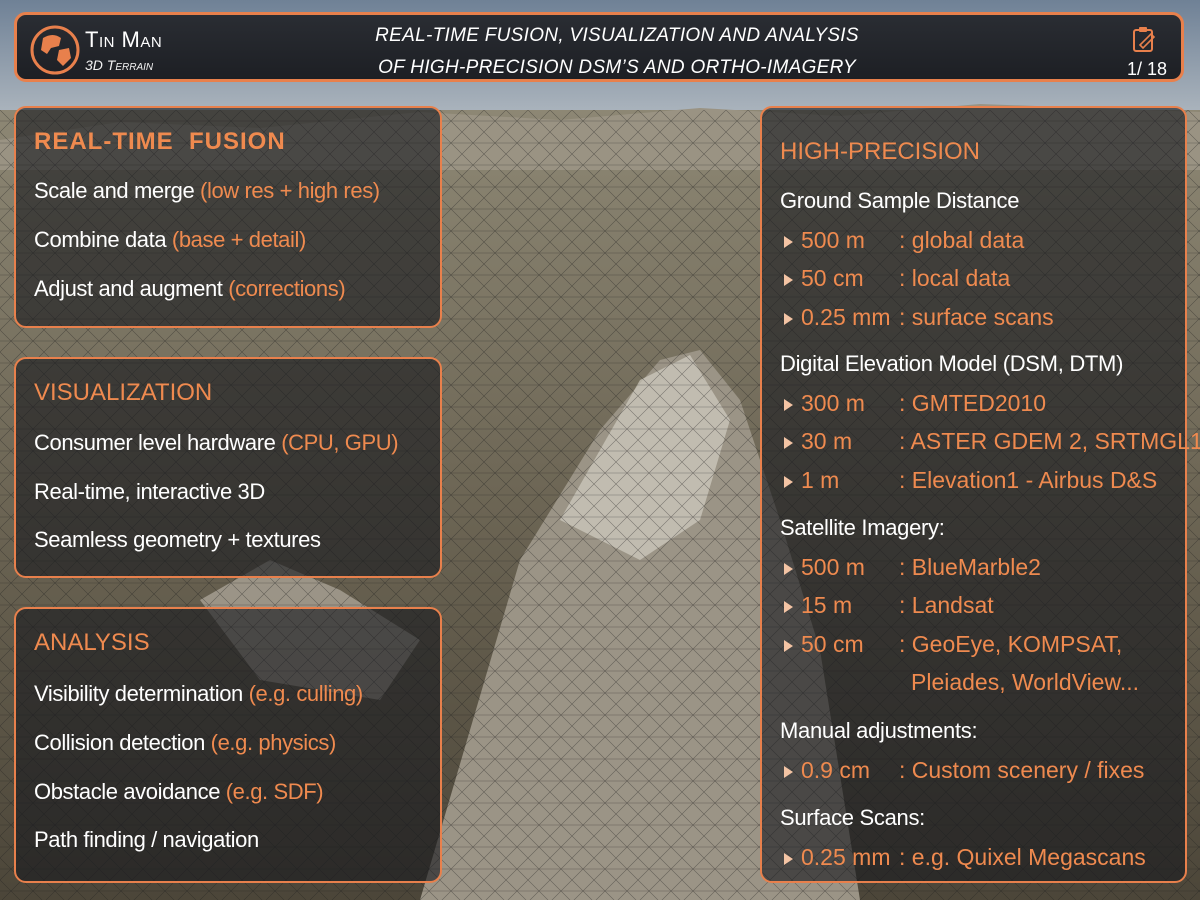  Describe the element at coordinates (207, 190) in the screenshot. I see `list-item: Scale and merge (low res + high res)` at that location.